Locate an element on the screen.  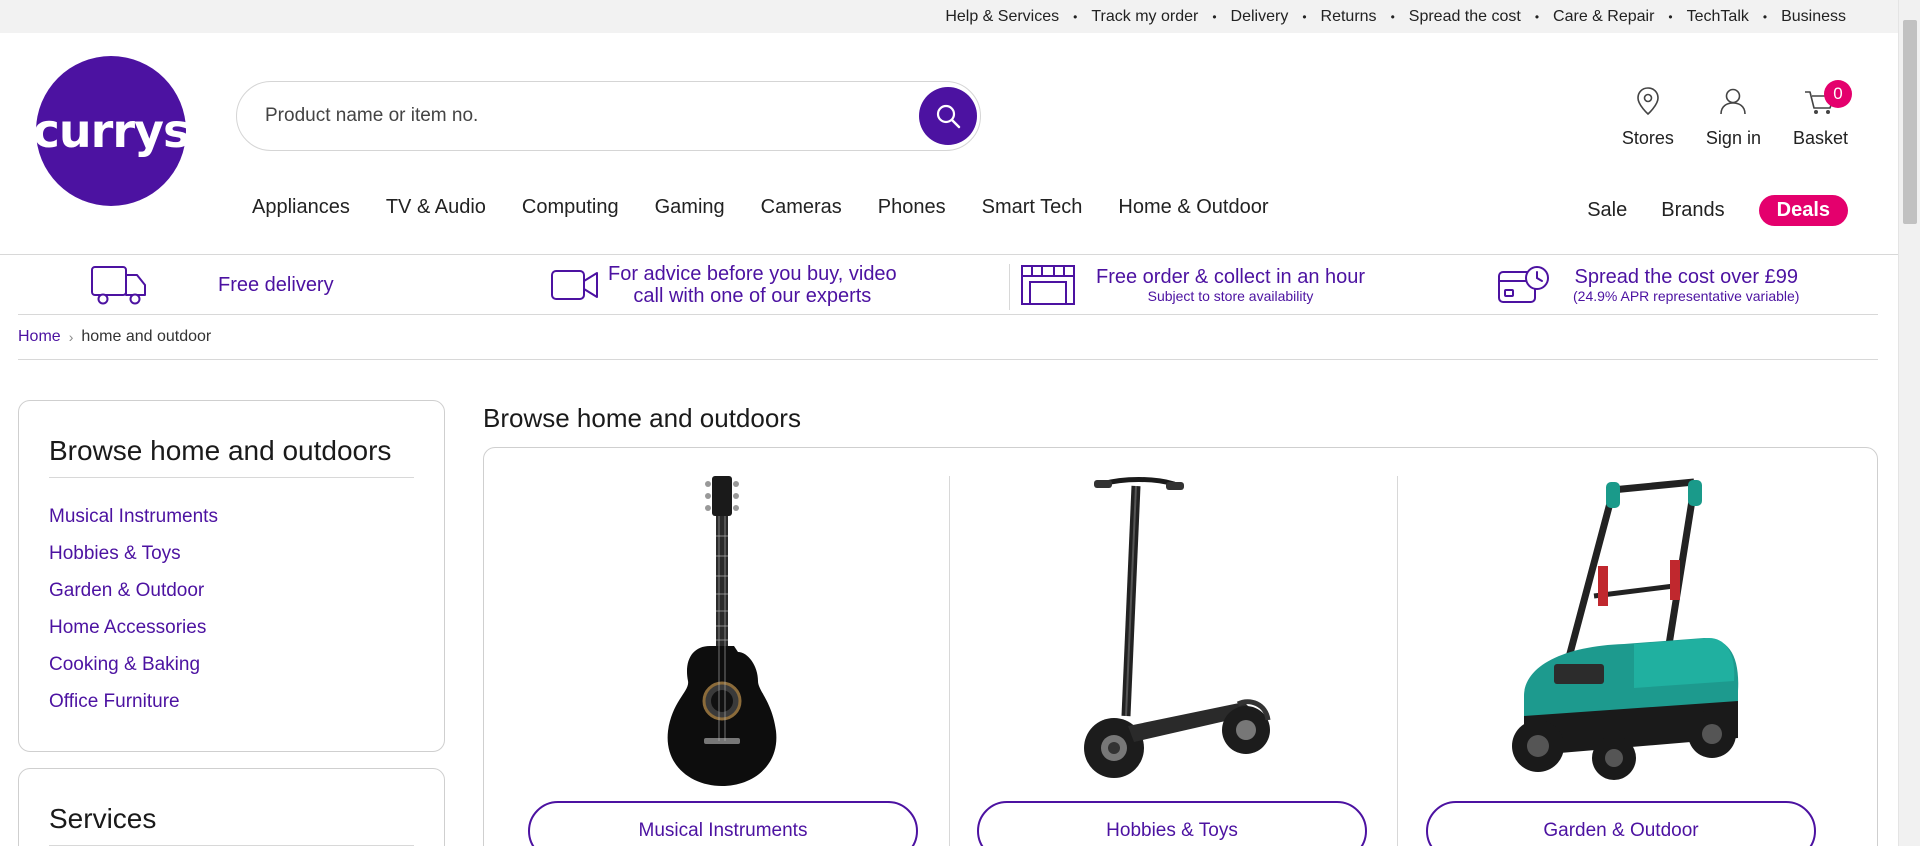
sidebar-item-cooking-baking: Cooking & Baking is located at coordinates (231, 664).